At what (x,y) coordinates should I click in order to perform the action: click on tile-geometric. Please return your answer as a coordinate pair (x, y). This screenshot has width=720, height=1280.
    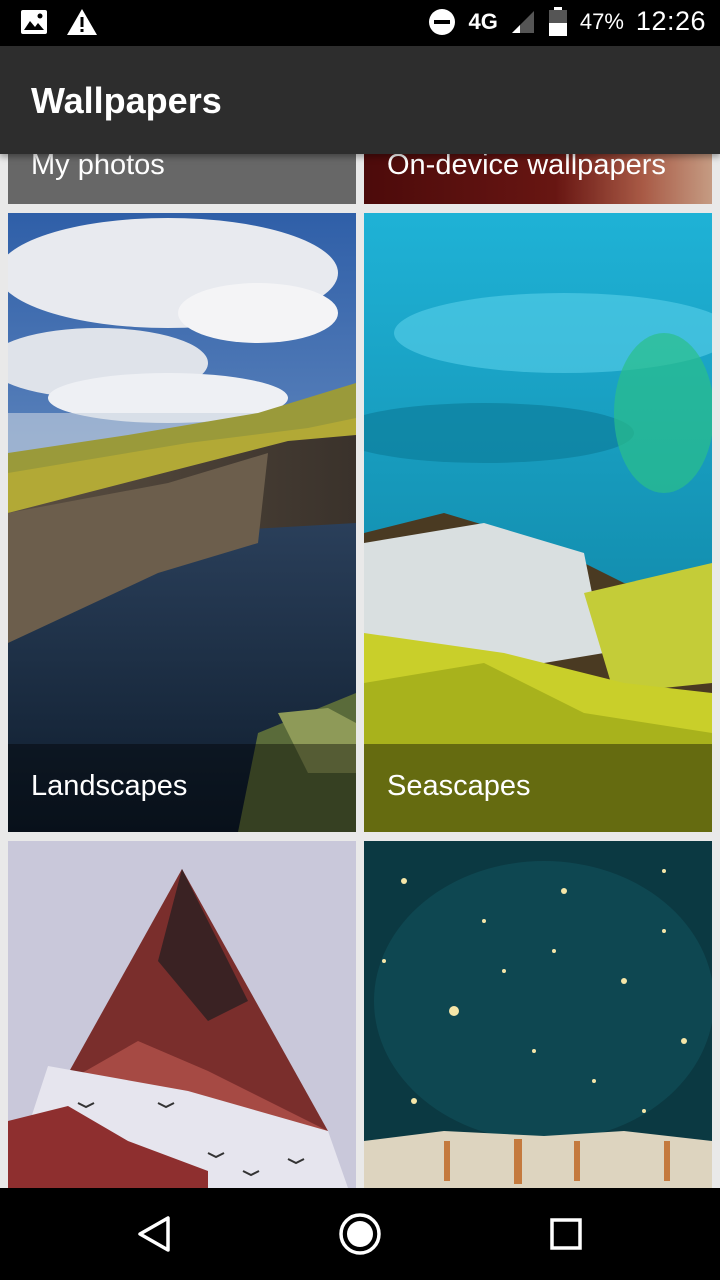
    Looking at the image, I should click on (182, 1014).